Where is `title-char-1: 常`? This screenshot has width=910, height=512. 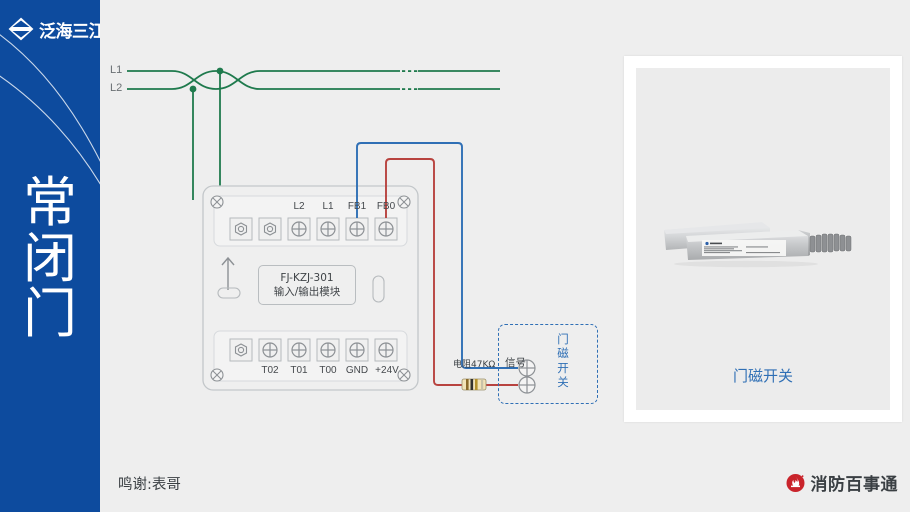
title-char-1: 常 is located at coordinates (50, 202).